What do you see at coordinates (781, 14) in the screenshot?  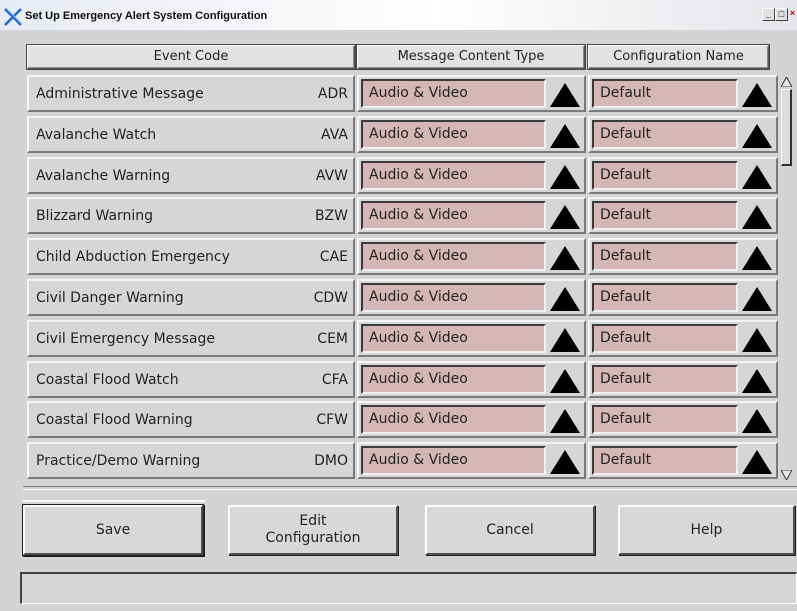 I see `maximize-button: □` at bounding box center [781, 14].